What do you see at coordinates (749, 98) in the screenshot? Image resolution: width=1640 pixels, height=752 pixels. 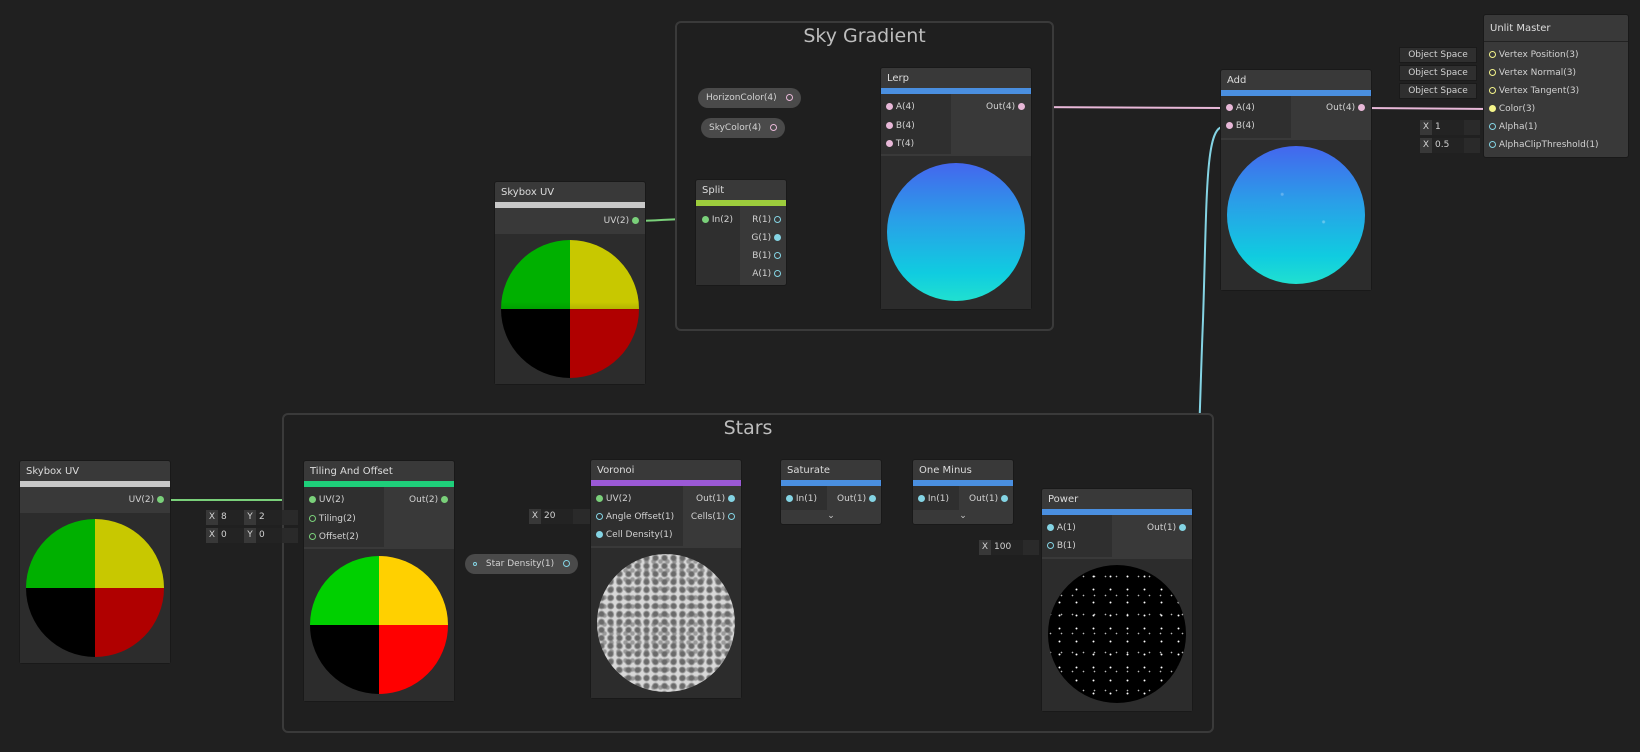 I see `property-horizon-color: HorizonColor(4)` at bounding box center [749, 98].